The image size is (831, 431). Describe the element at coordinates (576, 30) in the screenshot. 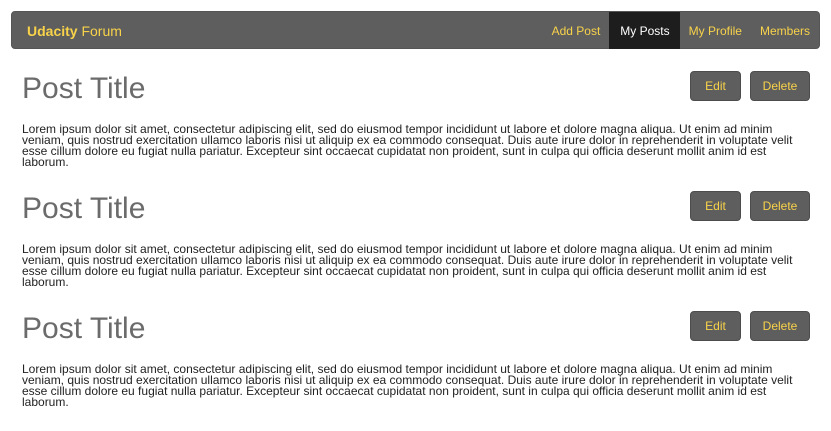

I see `nav-link-add-post: Add Post` at that location.